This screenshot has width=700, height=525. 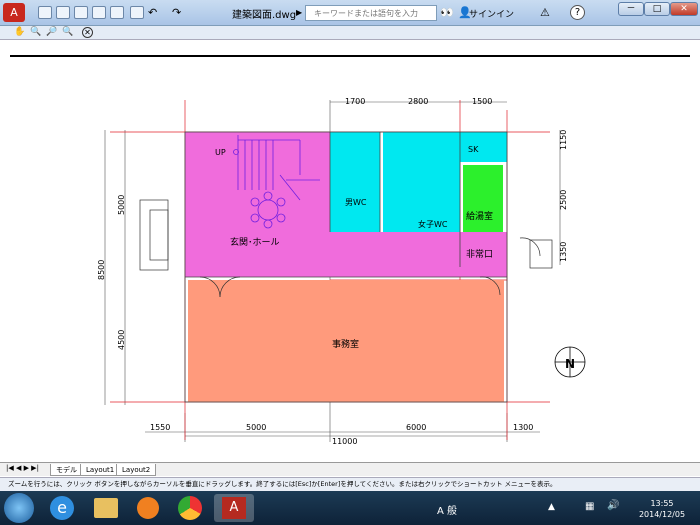 I want to click on dim-right-1: 1150, so click(x=563, y=140).